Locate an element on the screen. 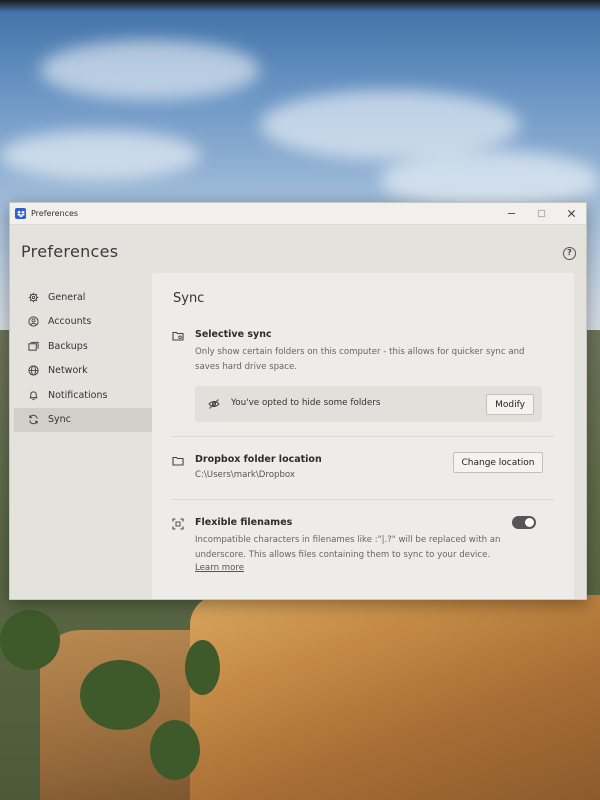  sidebar-item-general: General is located at coordinates (84, 297).